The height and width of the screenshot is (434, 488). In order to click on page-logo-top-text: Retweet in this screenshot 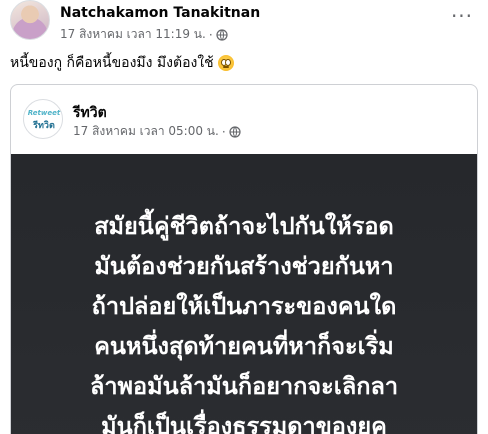, I will do `click(44, 113)`.